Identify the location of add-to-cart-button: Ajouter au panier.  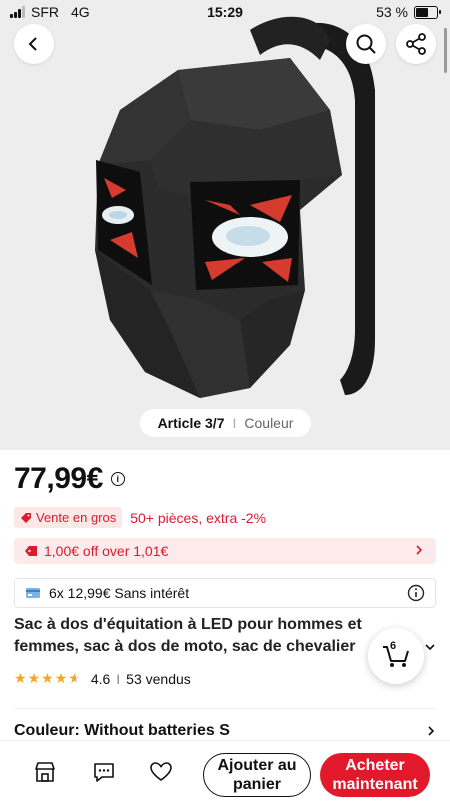
(257, 775).